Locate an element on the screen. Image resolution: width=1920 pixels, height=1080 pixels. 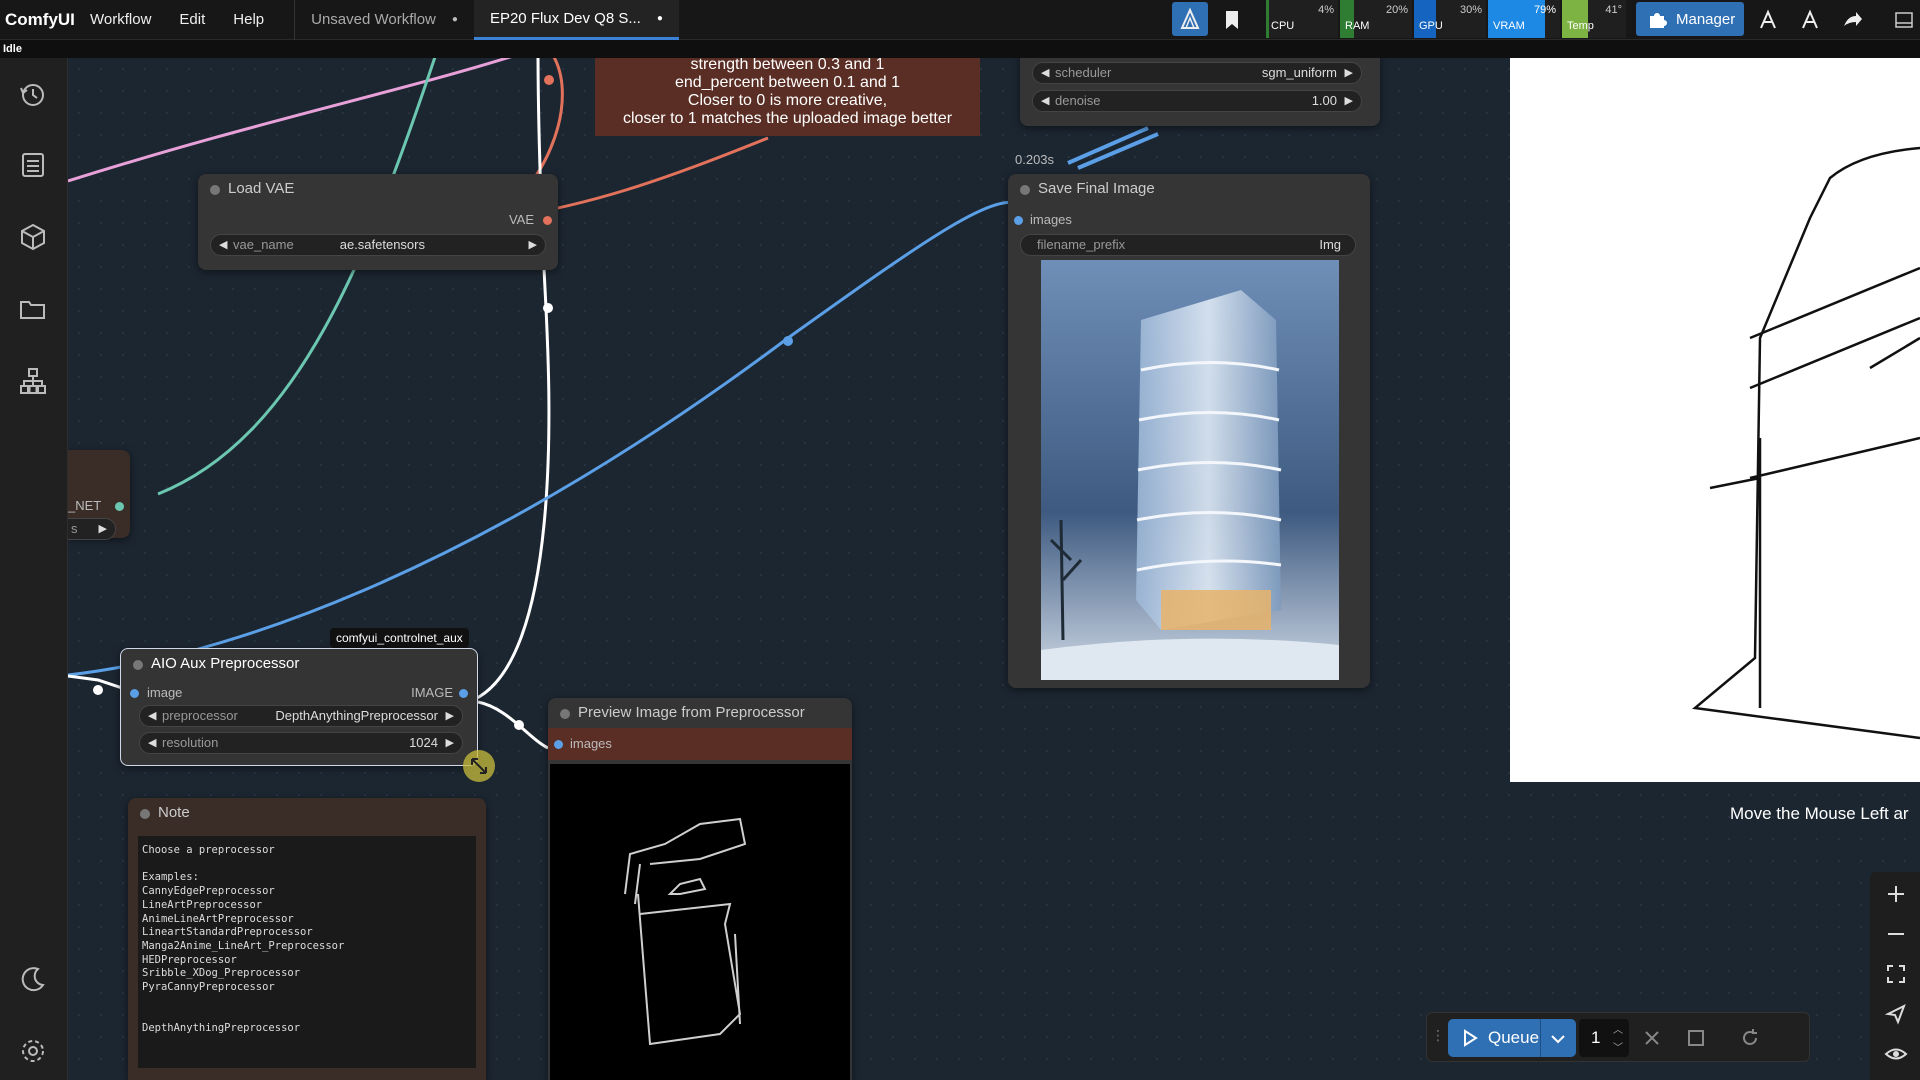
widget-value: sgm_uniform is located at coordinates (1299, 72).